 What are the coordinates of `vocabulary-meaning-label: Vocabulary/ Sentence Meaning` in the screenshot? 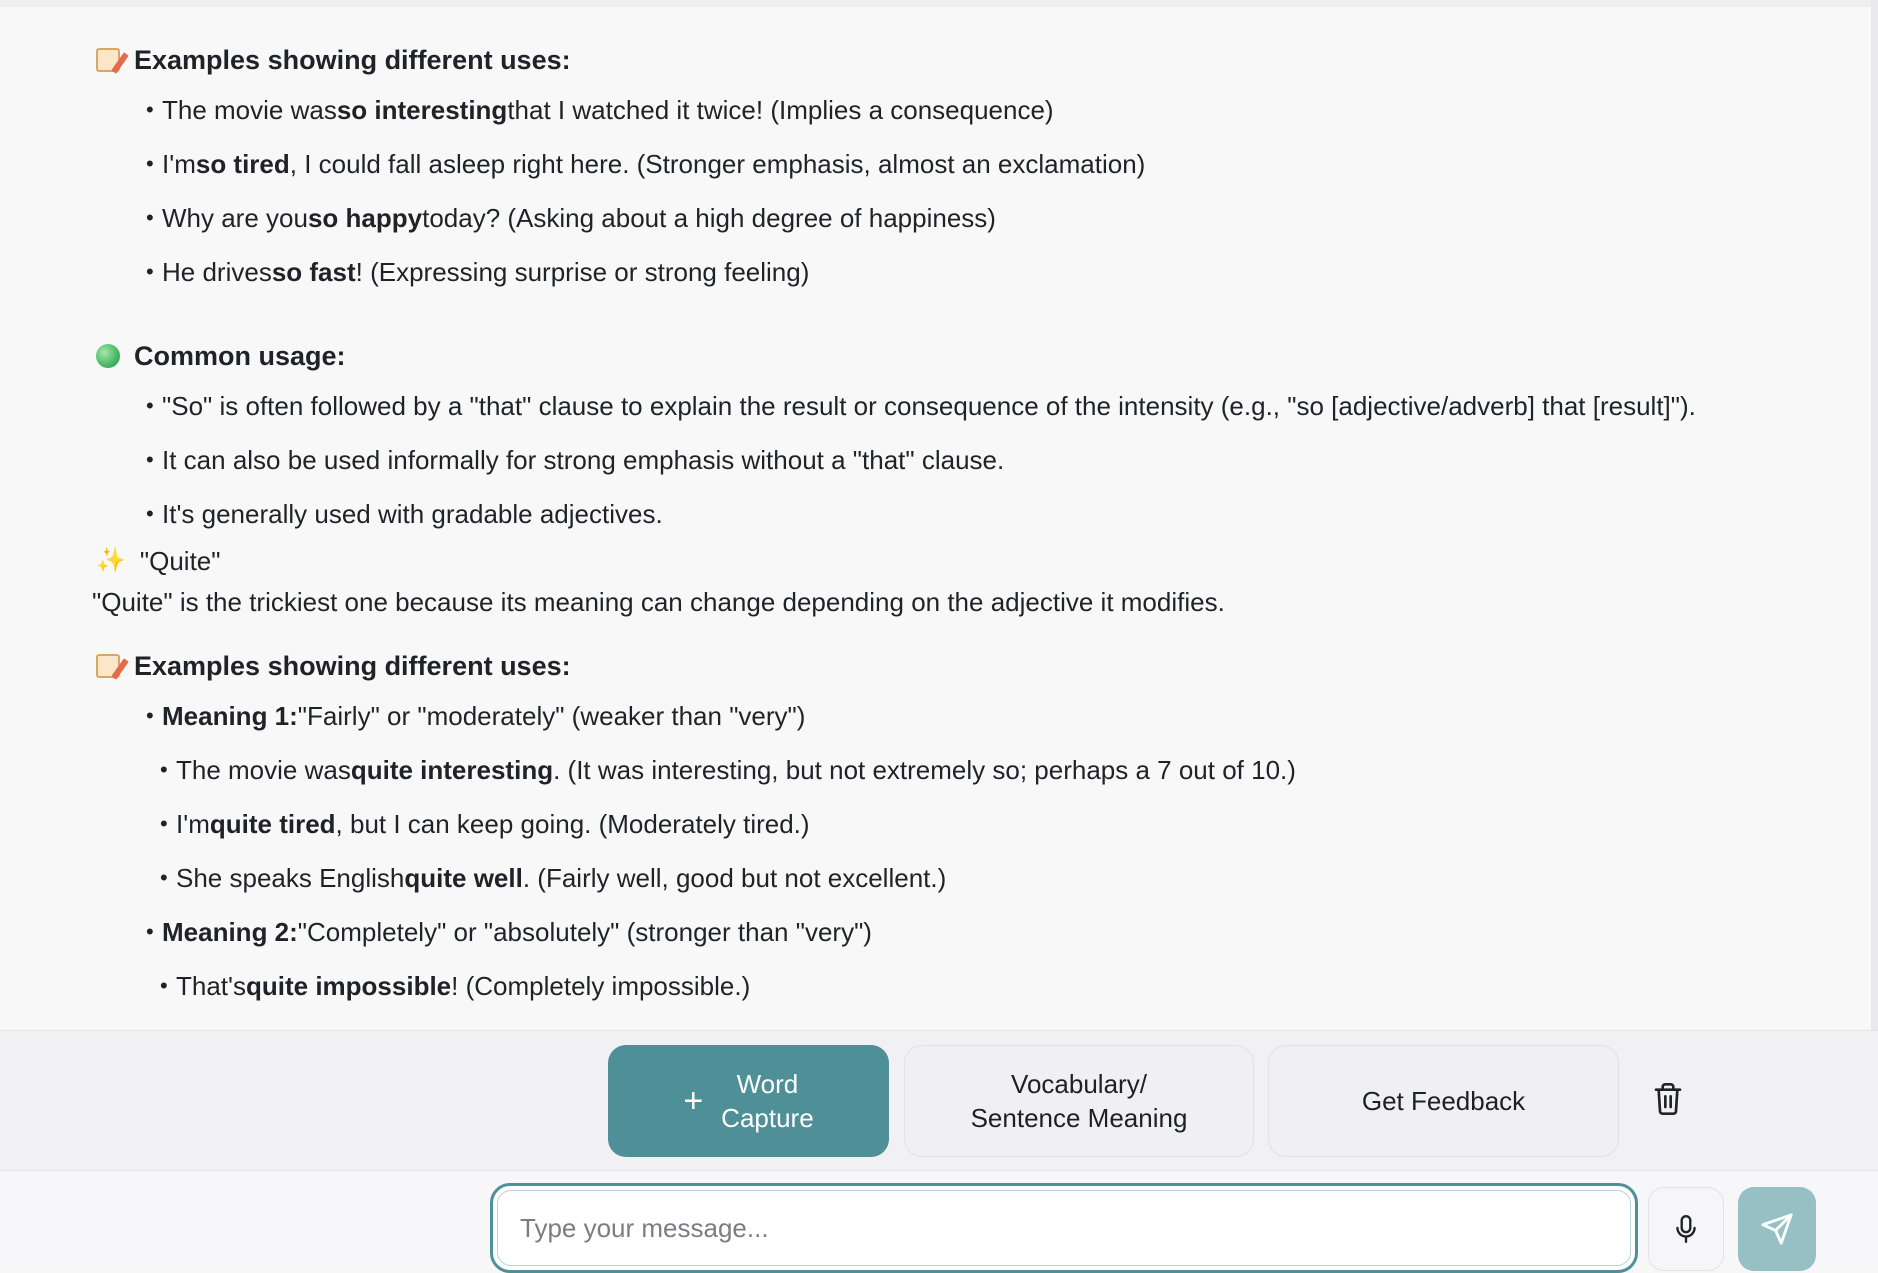 It's located at (1079, 1101).